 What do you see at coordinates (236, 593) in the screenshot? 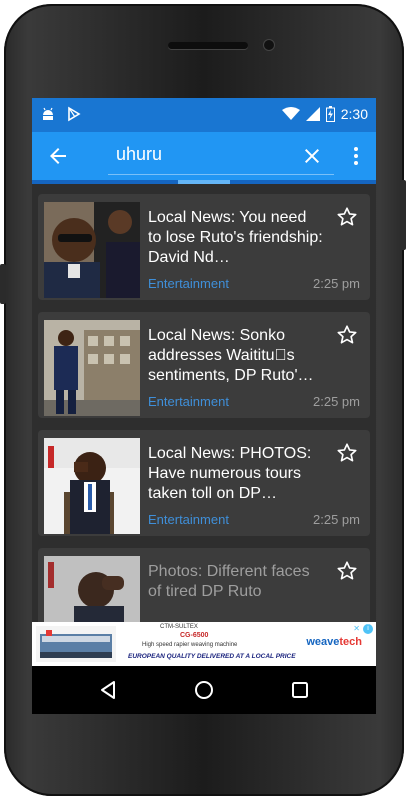
I see `article-title: Photos: Different faces of tired DP Ruto` at bounding box center [236, 593].